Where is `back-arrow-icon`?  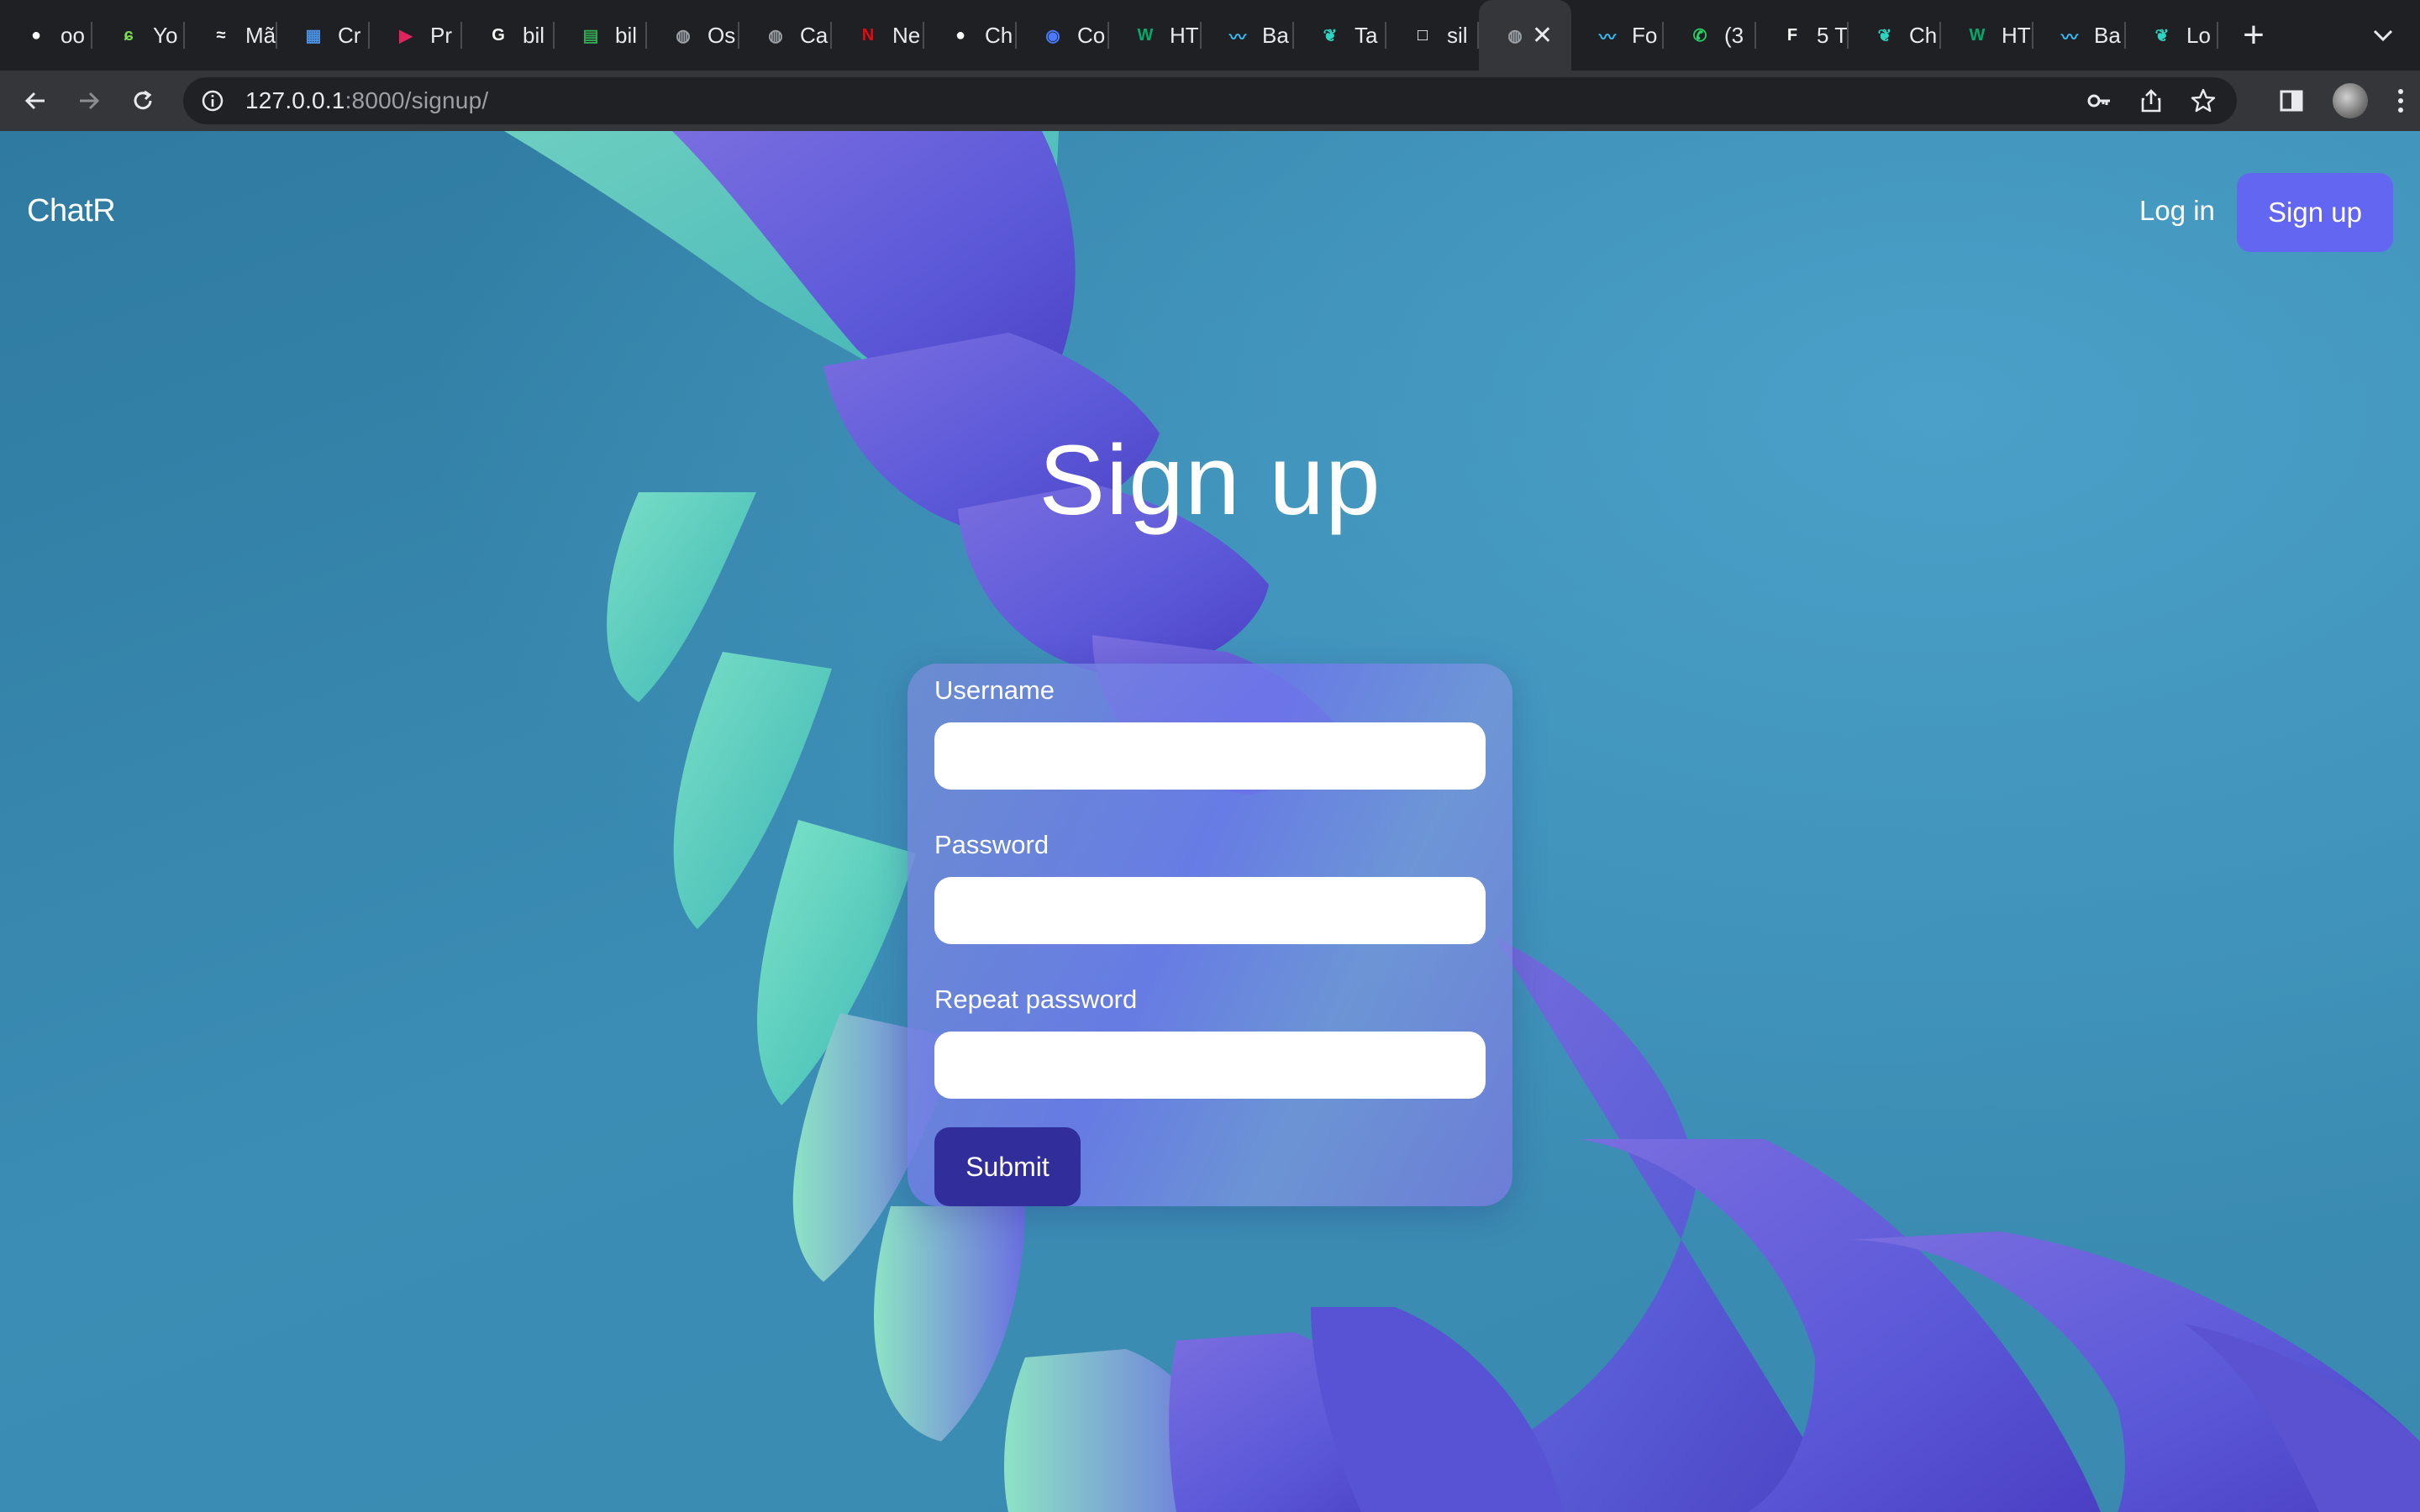
back-arrow-icon is located at coordinates (35, 101).